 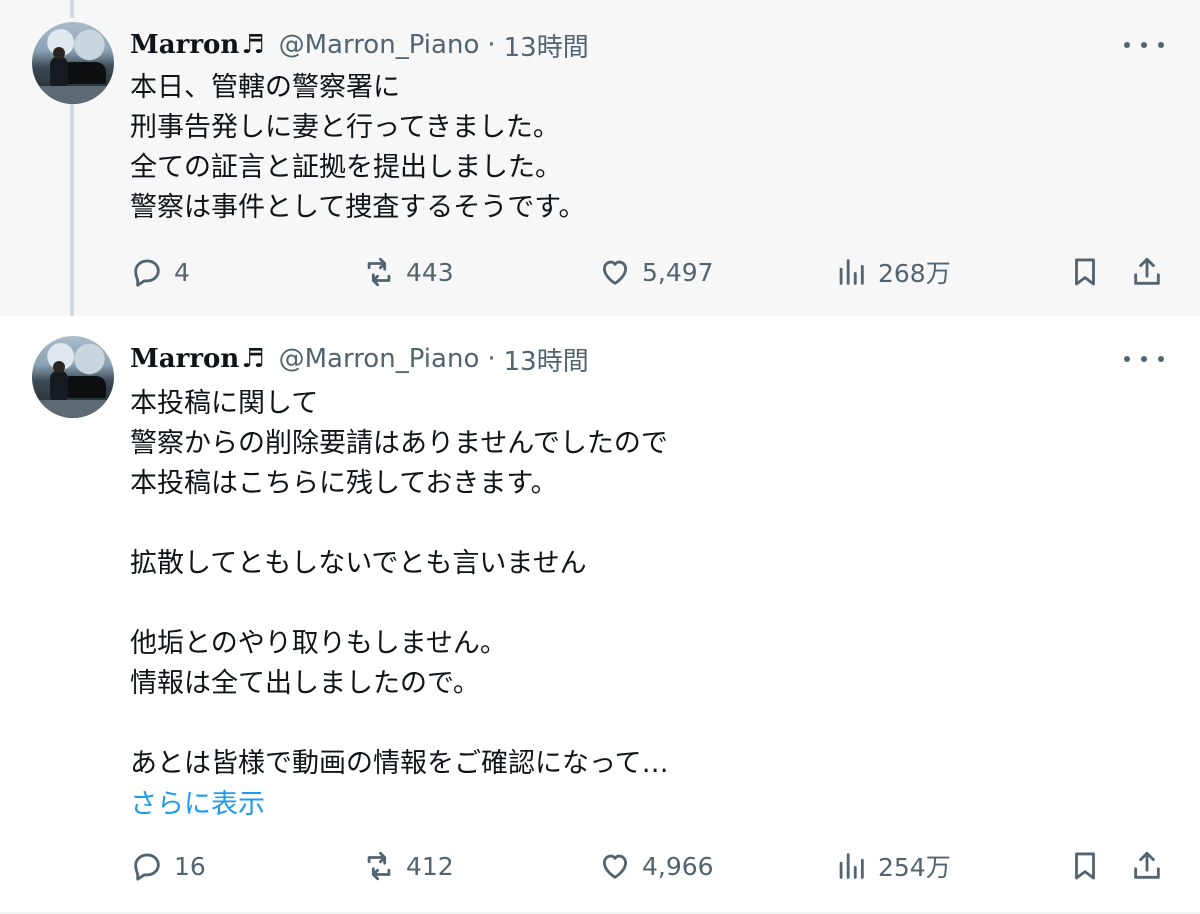 I want to click on reply-button: 4, so click(x=160, y=272).